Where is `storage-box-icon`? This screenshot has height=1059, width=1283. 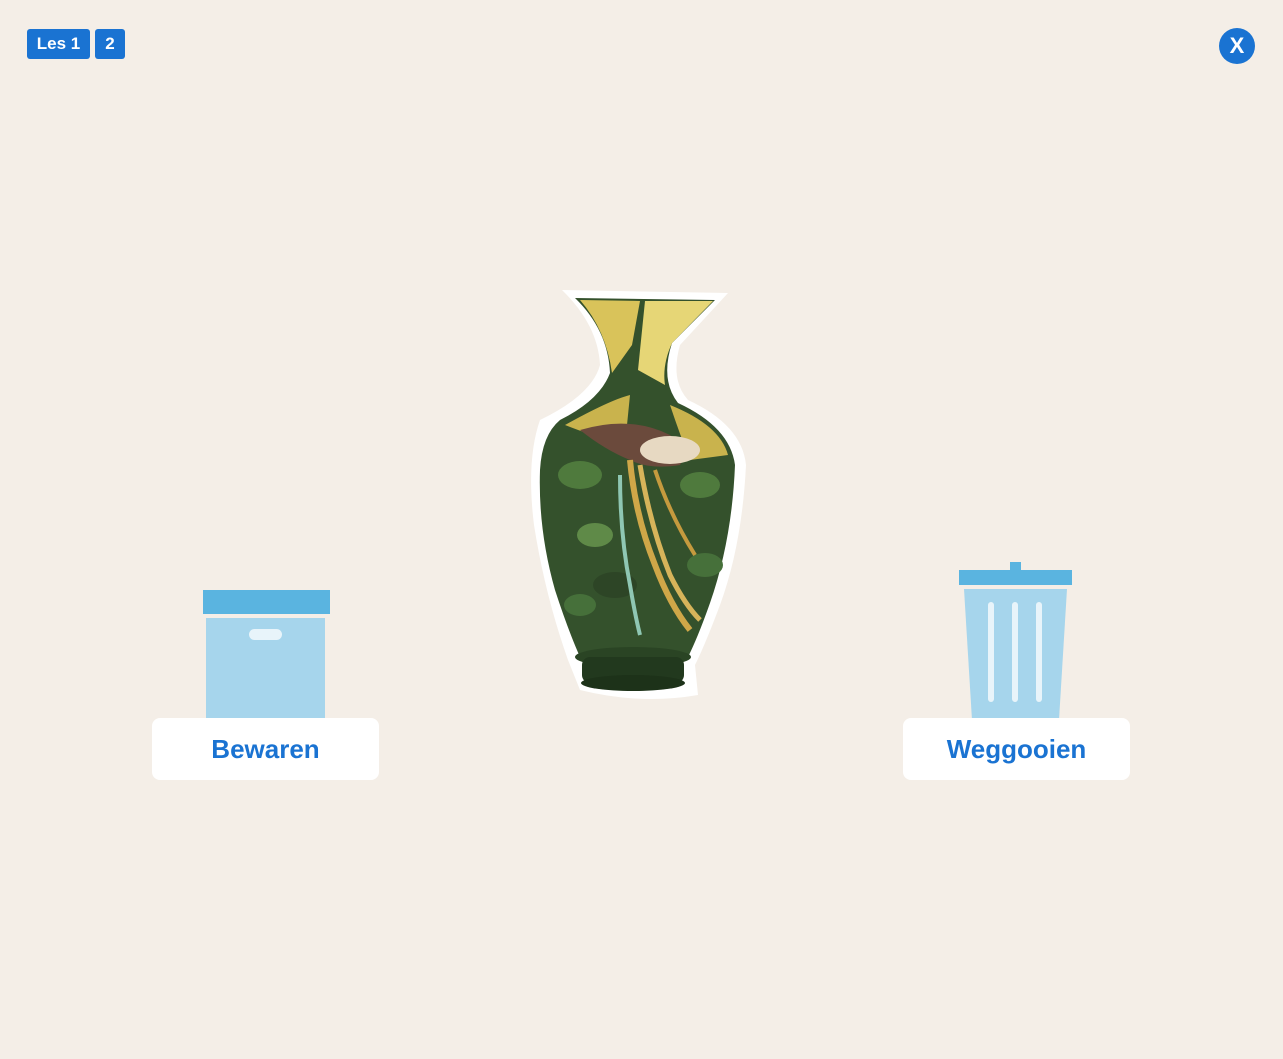
storage-box-icon is located at coordinates (266, 655).